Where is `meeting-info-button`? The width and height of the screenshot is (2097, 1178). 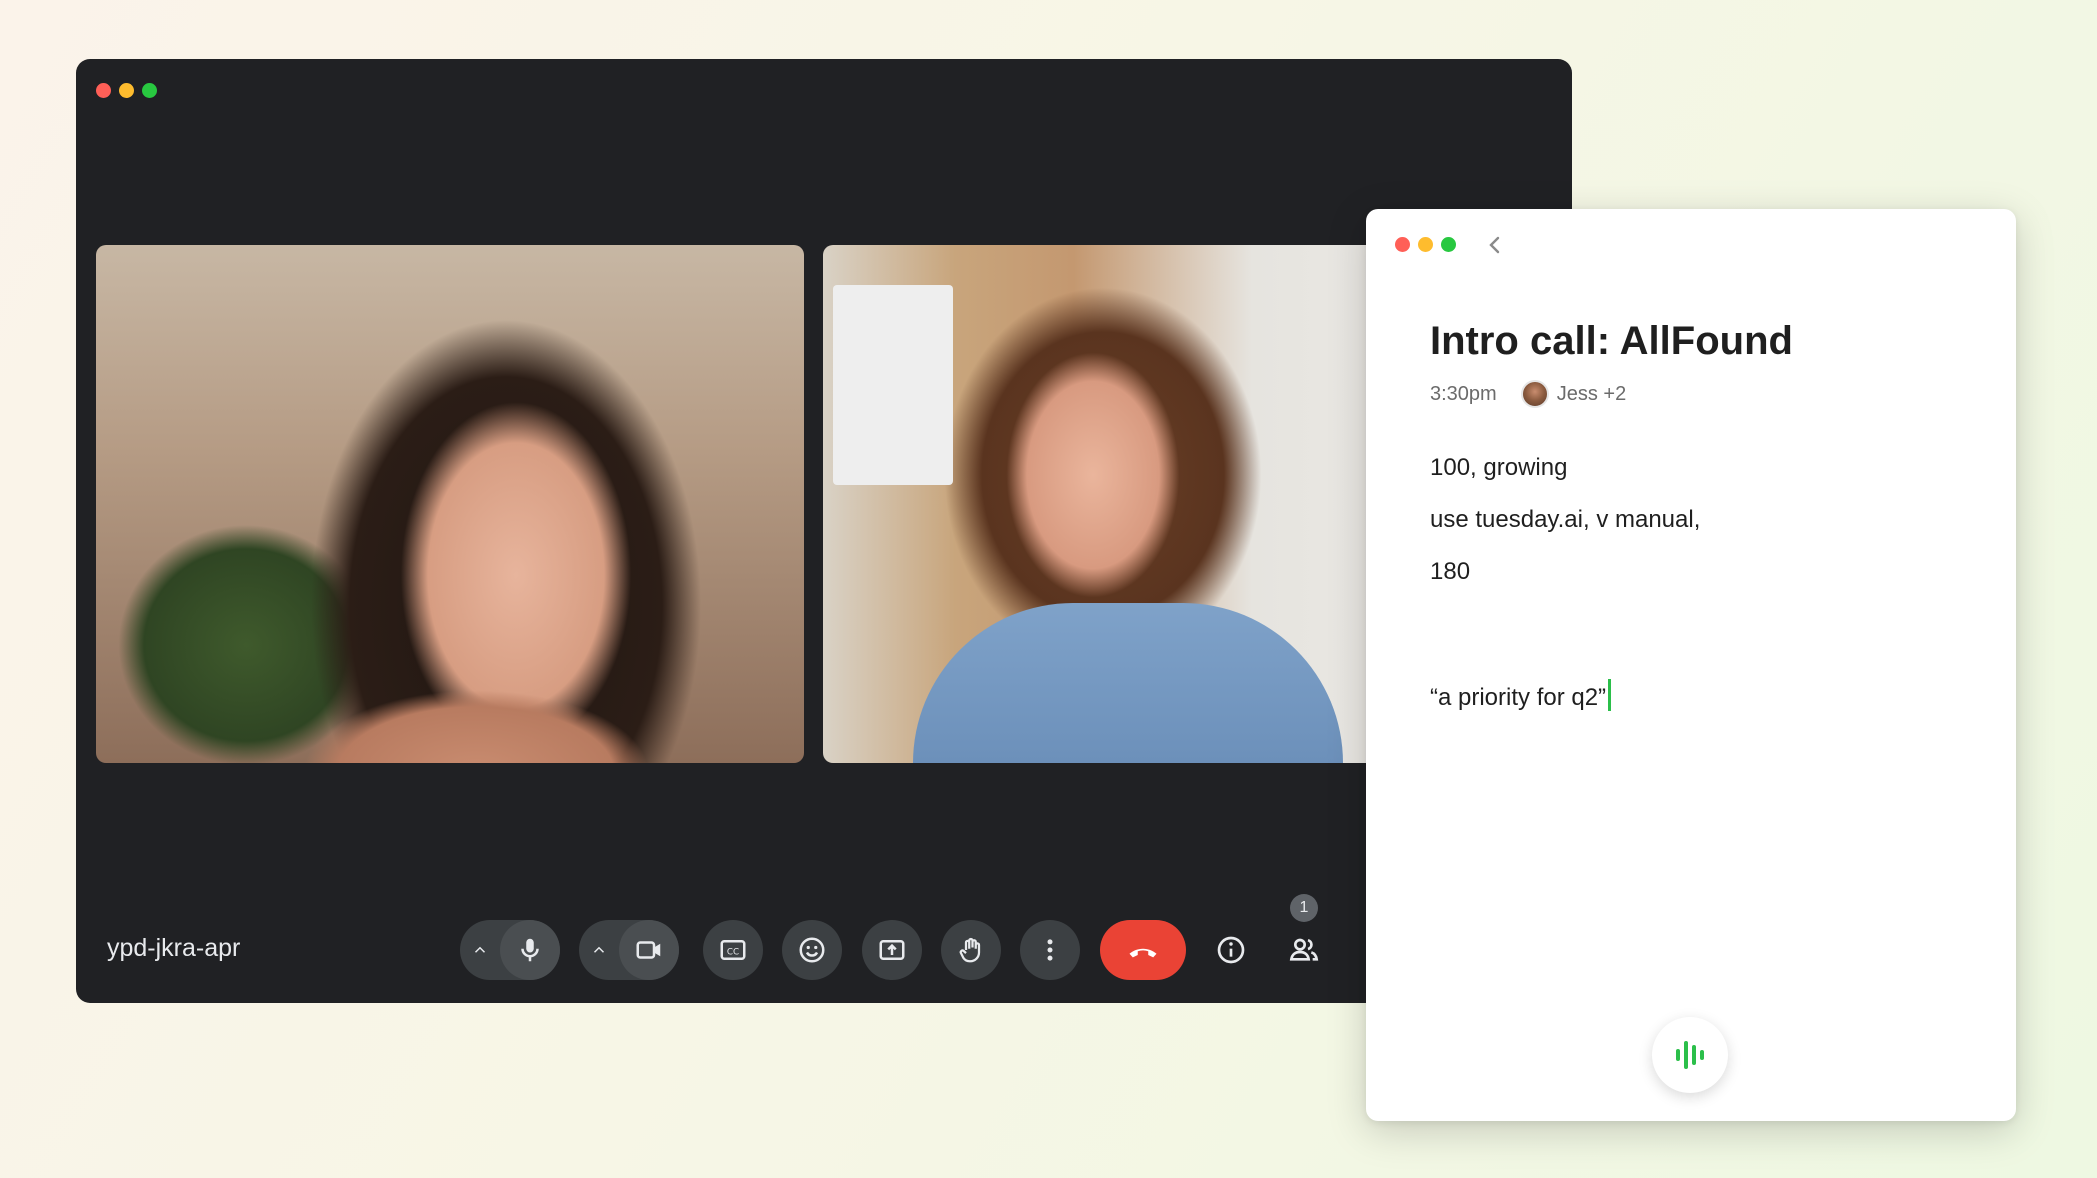
meeting-info-button is located at coordinates (1231, 950).